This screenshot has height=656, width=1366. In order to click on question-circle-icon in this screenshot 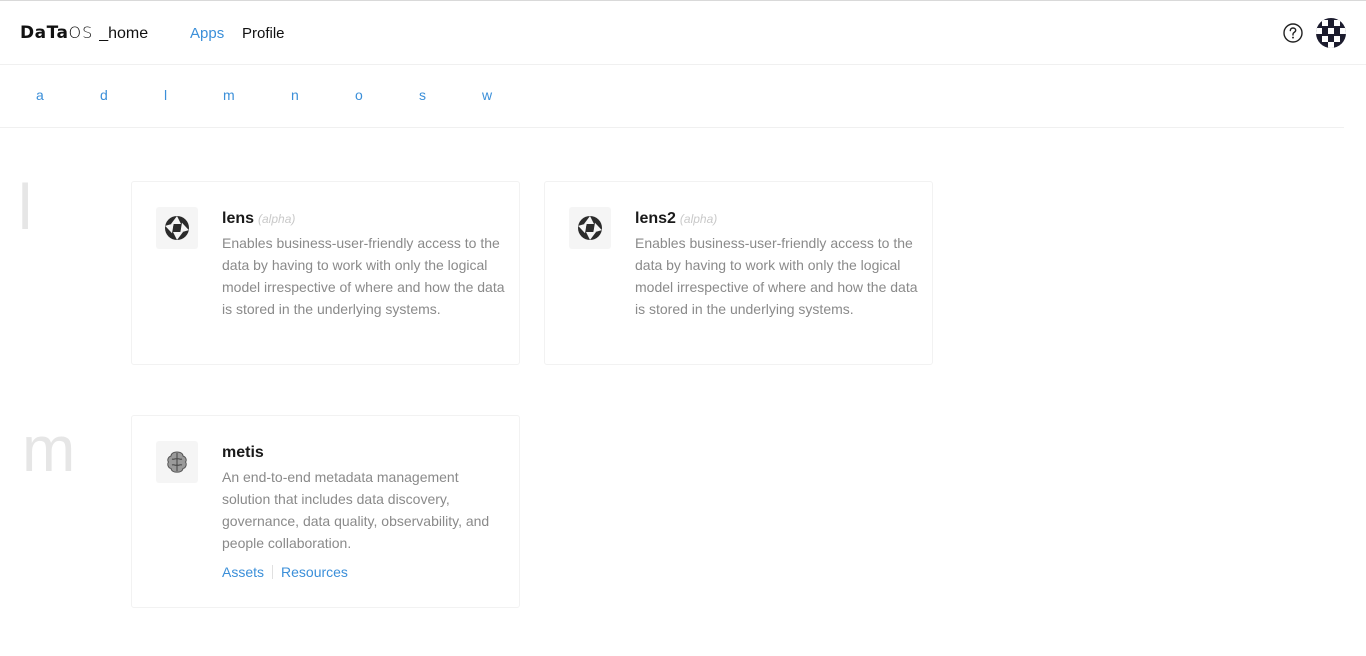, I will do `click(1293, 33)`.